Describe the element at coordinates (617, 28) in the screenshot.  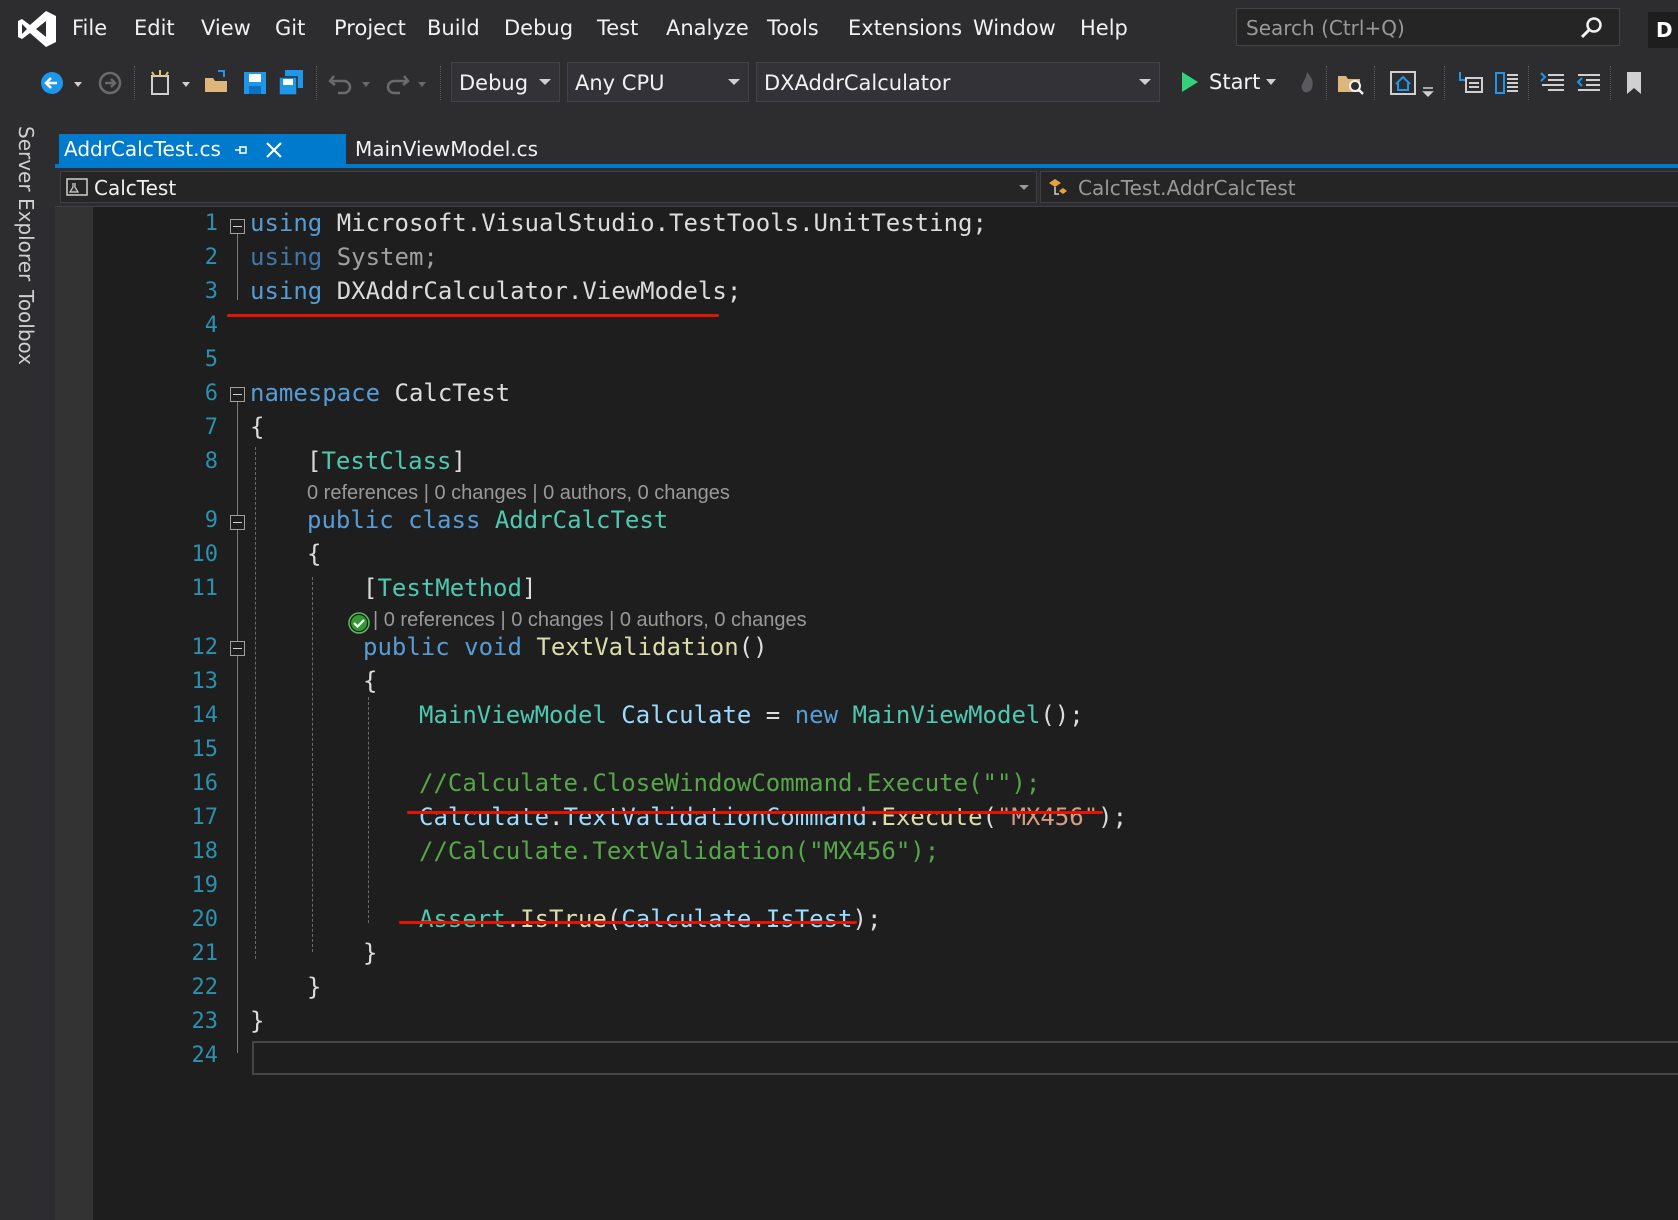
I see `menu-test: Test` at that location.